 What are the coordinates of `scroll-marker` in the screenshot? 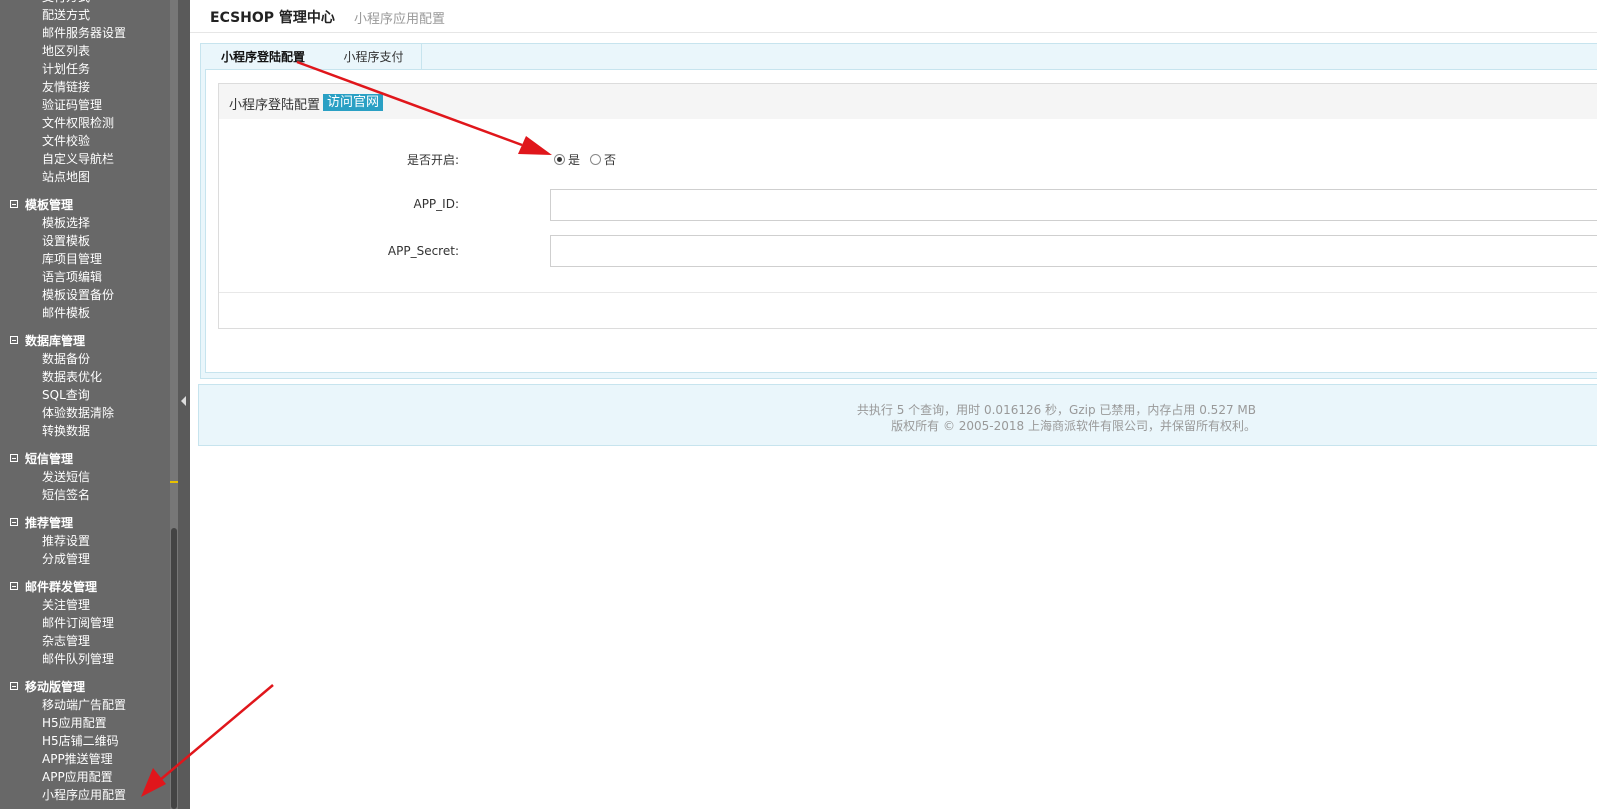 It's located at (174, 482).